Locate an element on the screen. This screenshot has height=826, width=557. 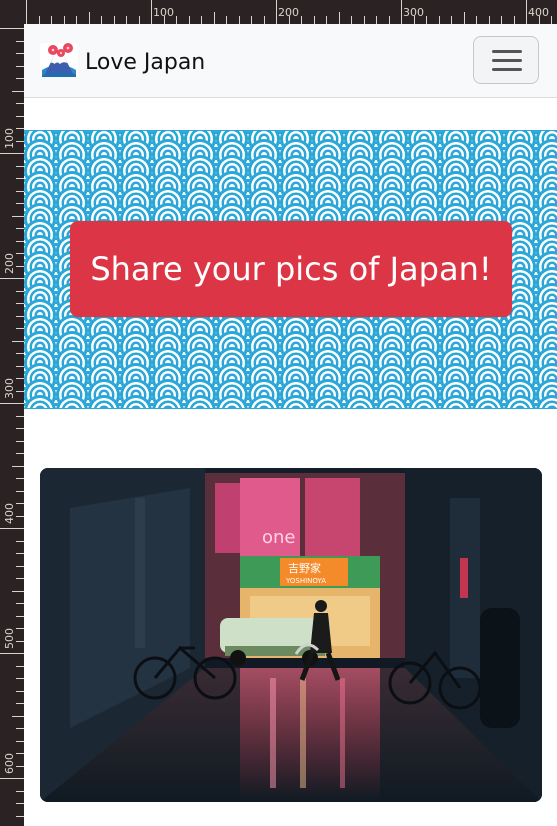
ruler-label: 400 is located at coordinates (538, 12).